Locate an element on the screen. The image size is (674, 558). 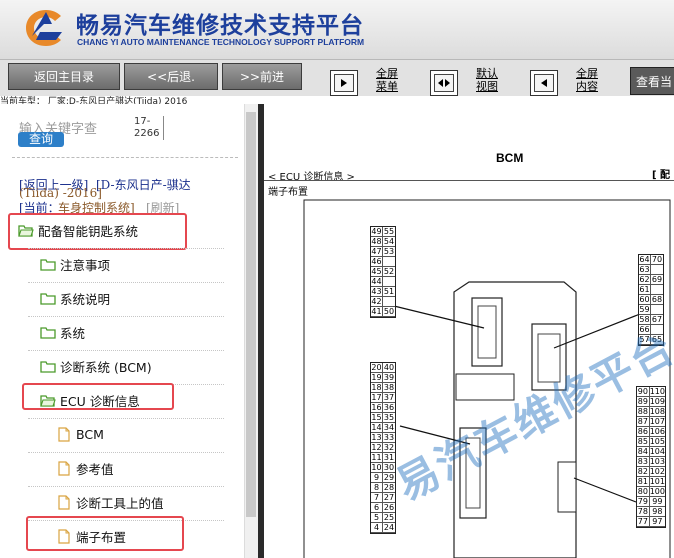
tree-item-precautions: 注意事项 is located at coordinates (75, 264).